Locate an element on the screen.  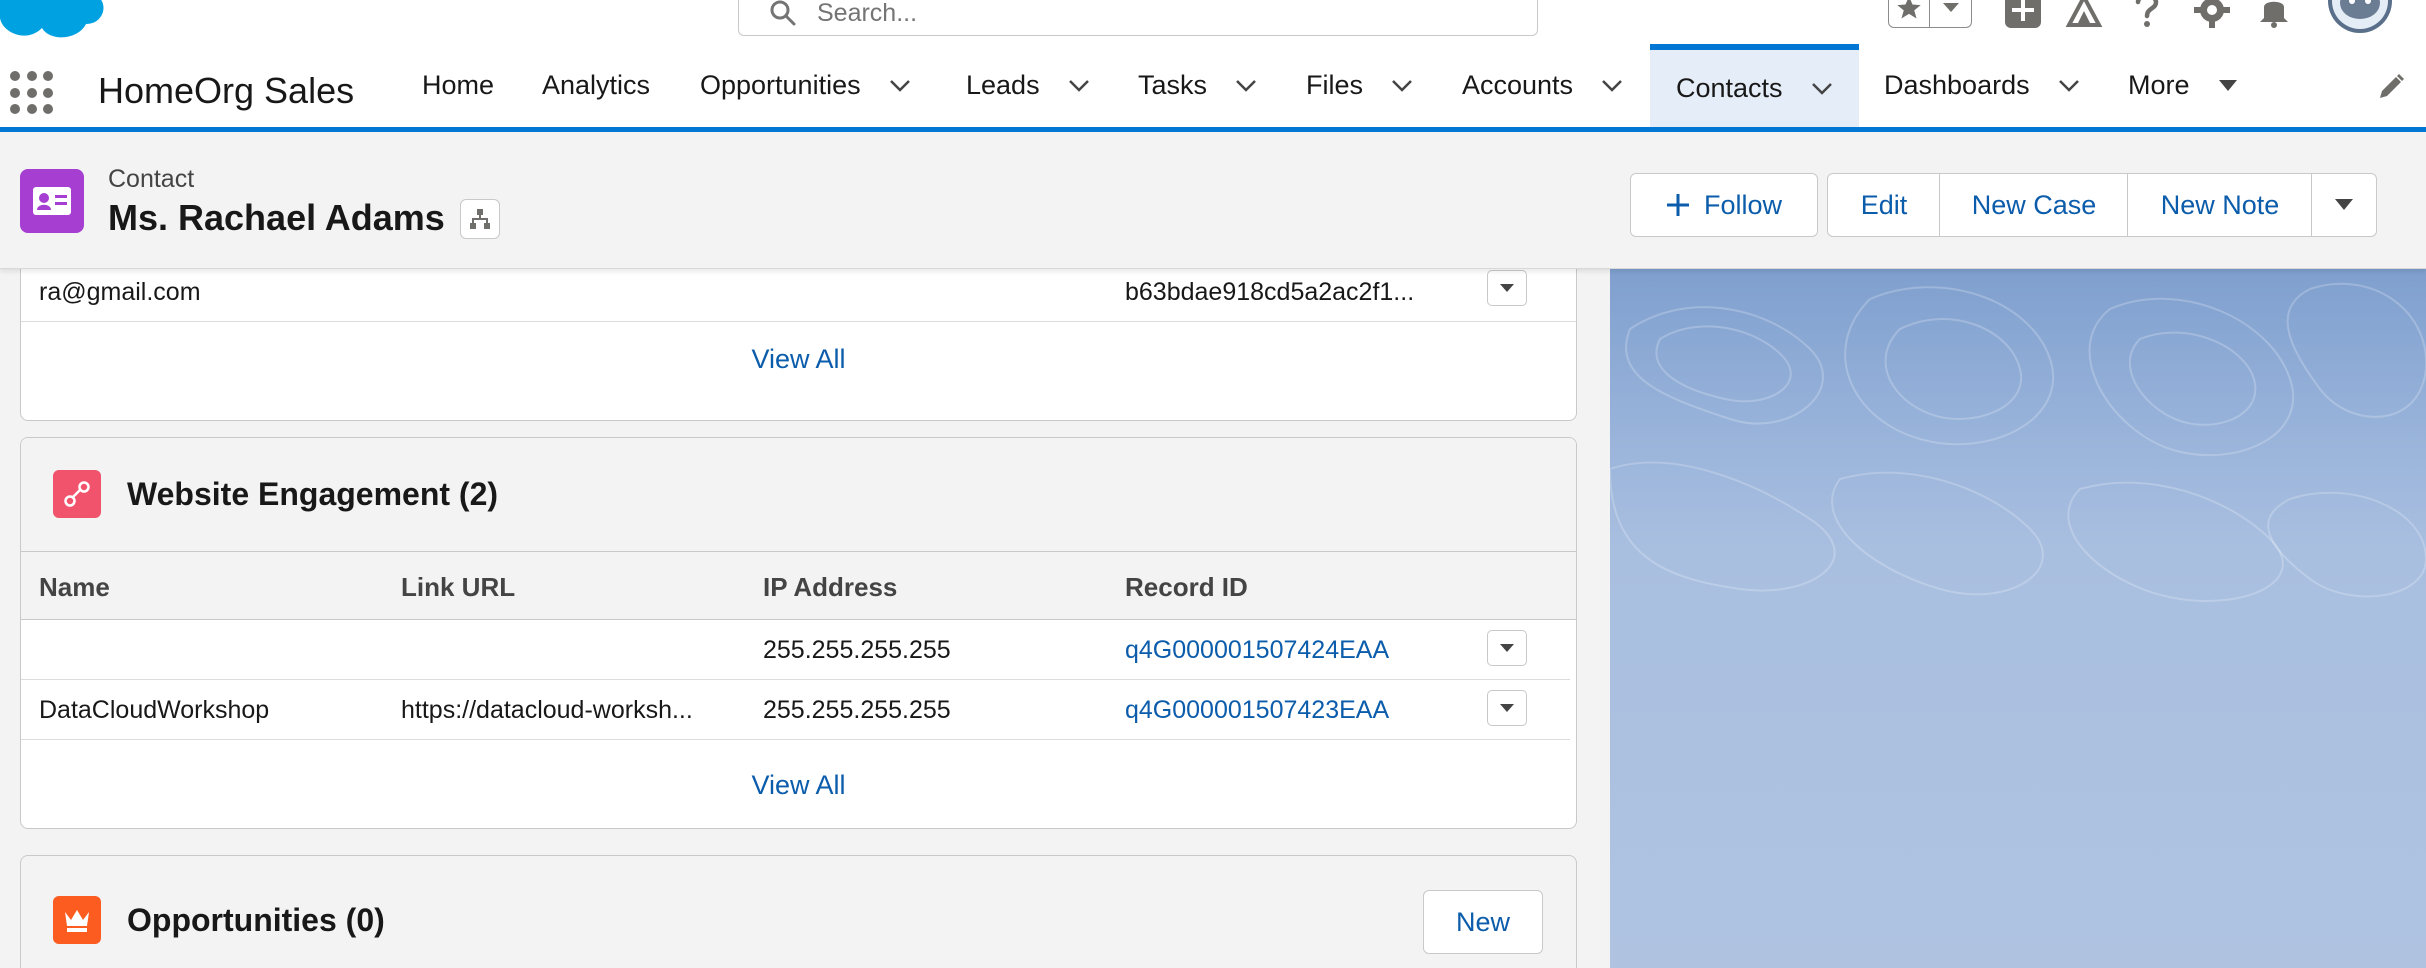
record-title: Ms. Rachael Adams is located at coordinates (276, 217).